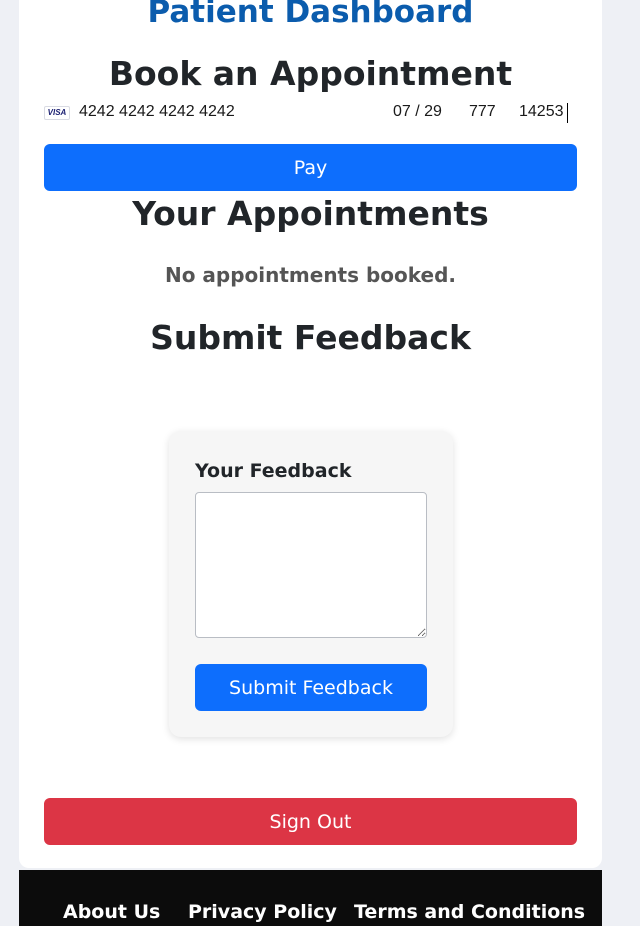  I want to click on card-number-input: 4242 4242 4242 4242, so click(157, 112).